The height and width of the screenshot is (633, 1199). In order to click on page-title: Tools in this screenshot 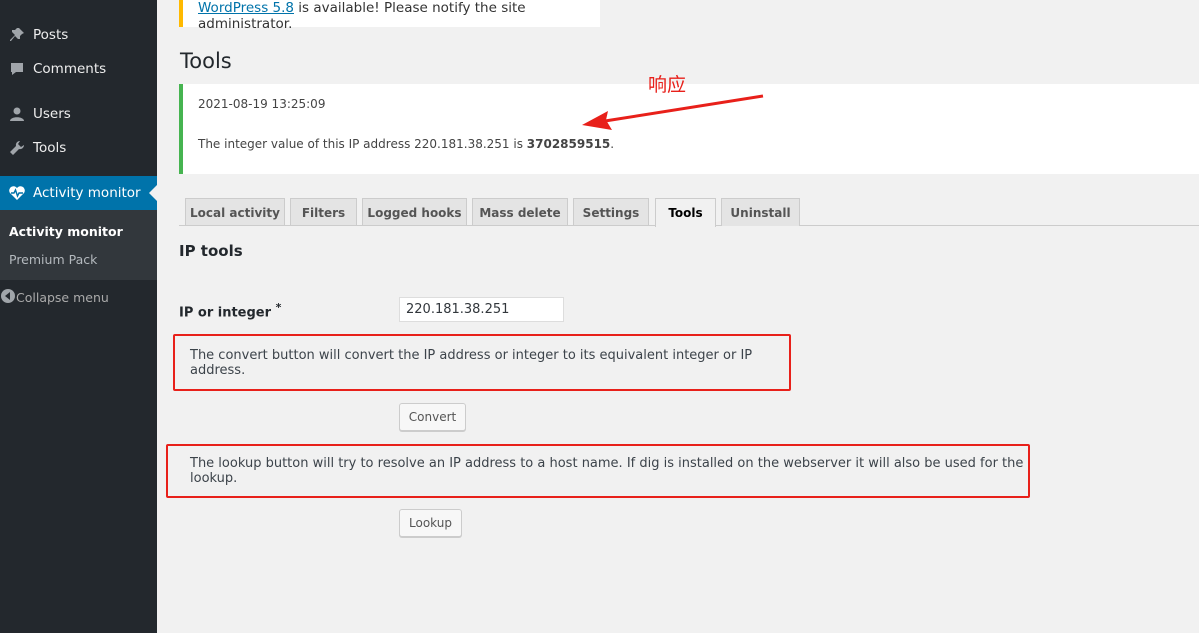, I will do `click(206, 61)`.